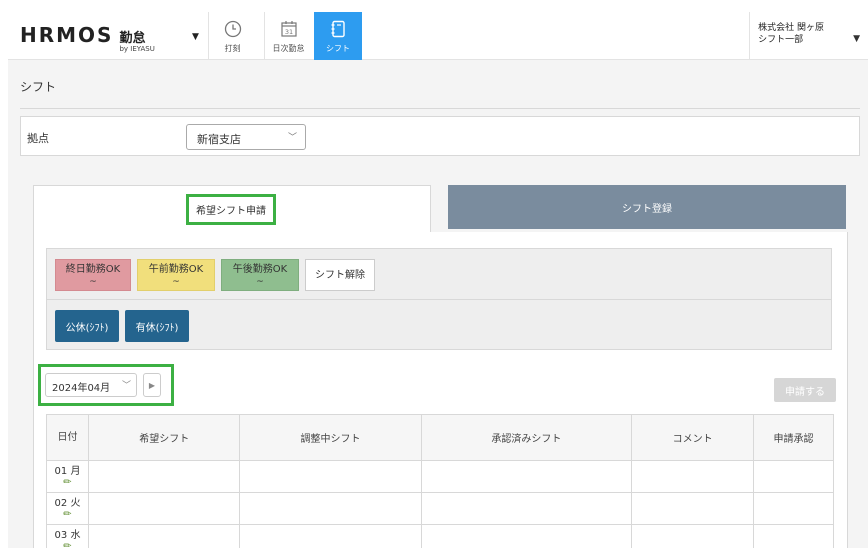 The image size is (868, 548). I want to click on location-label: 拠点, so click(38, 138).